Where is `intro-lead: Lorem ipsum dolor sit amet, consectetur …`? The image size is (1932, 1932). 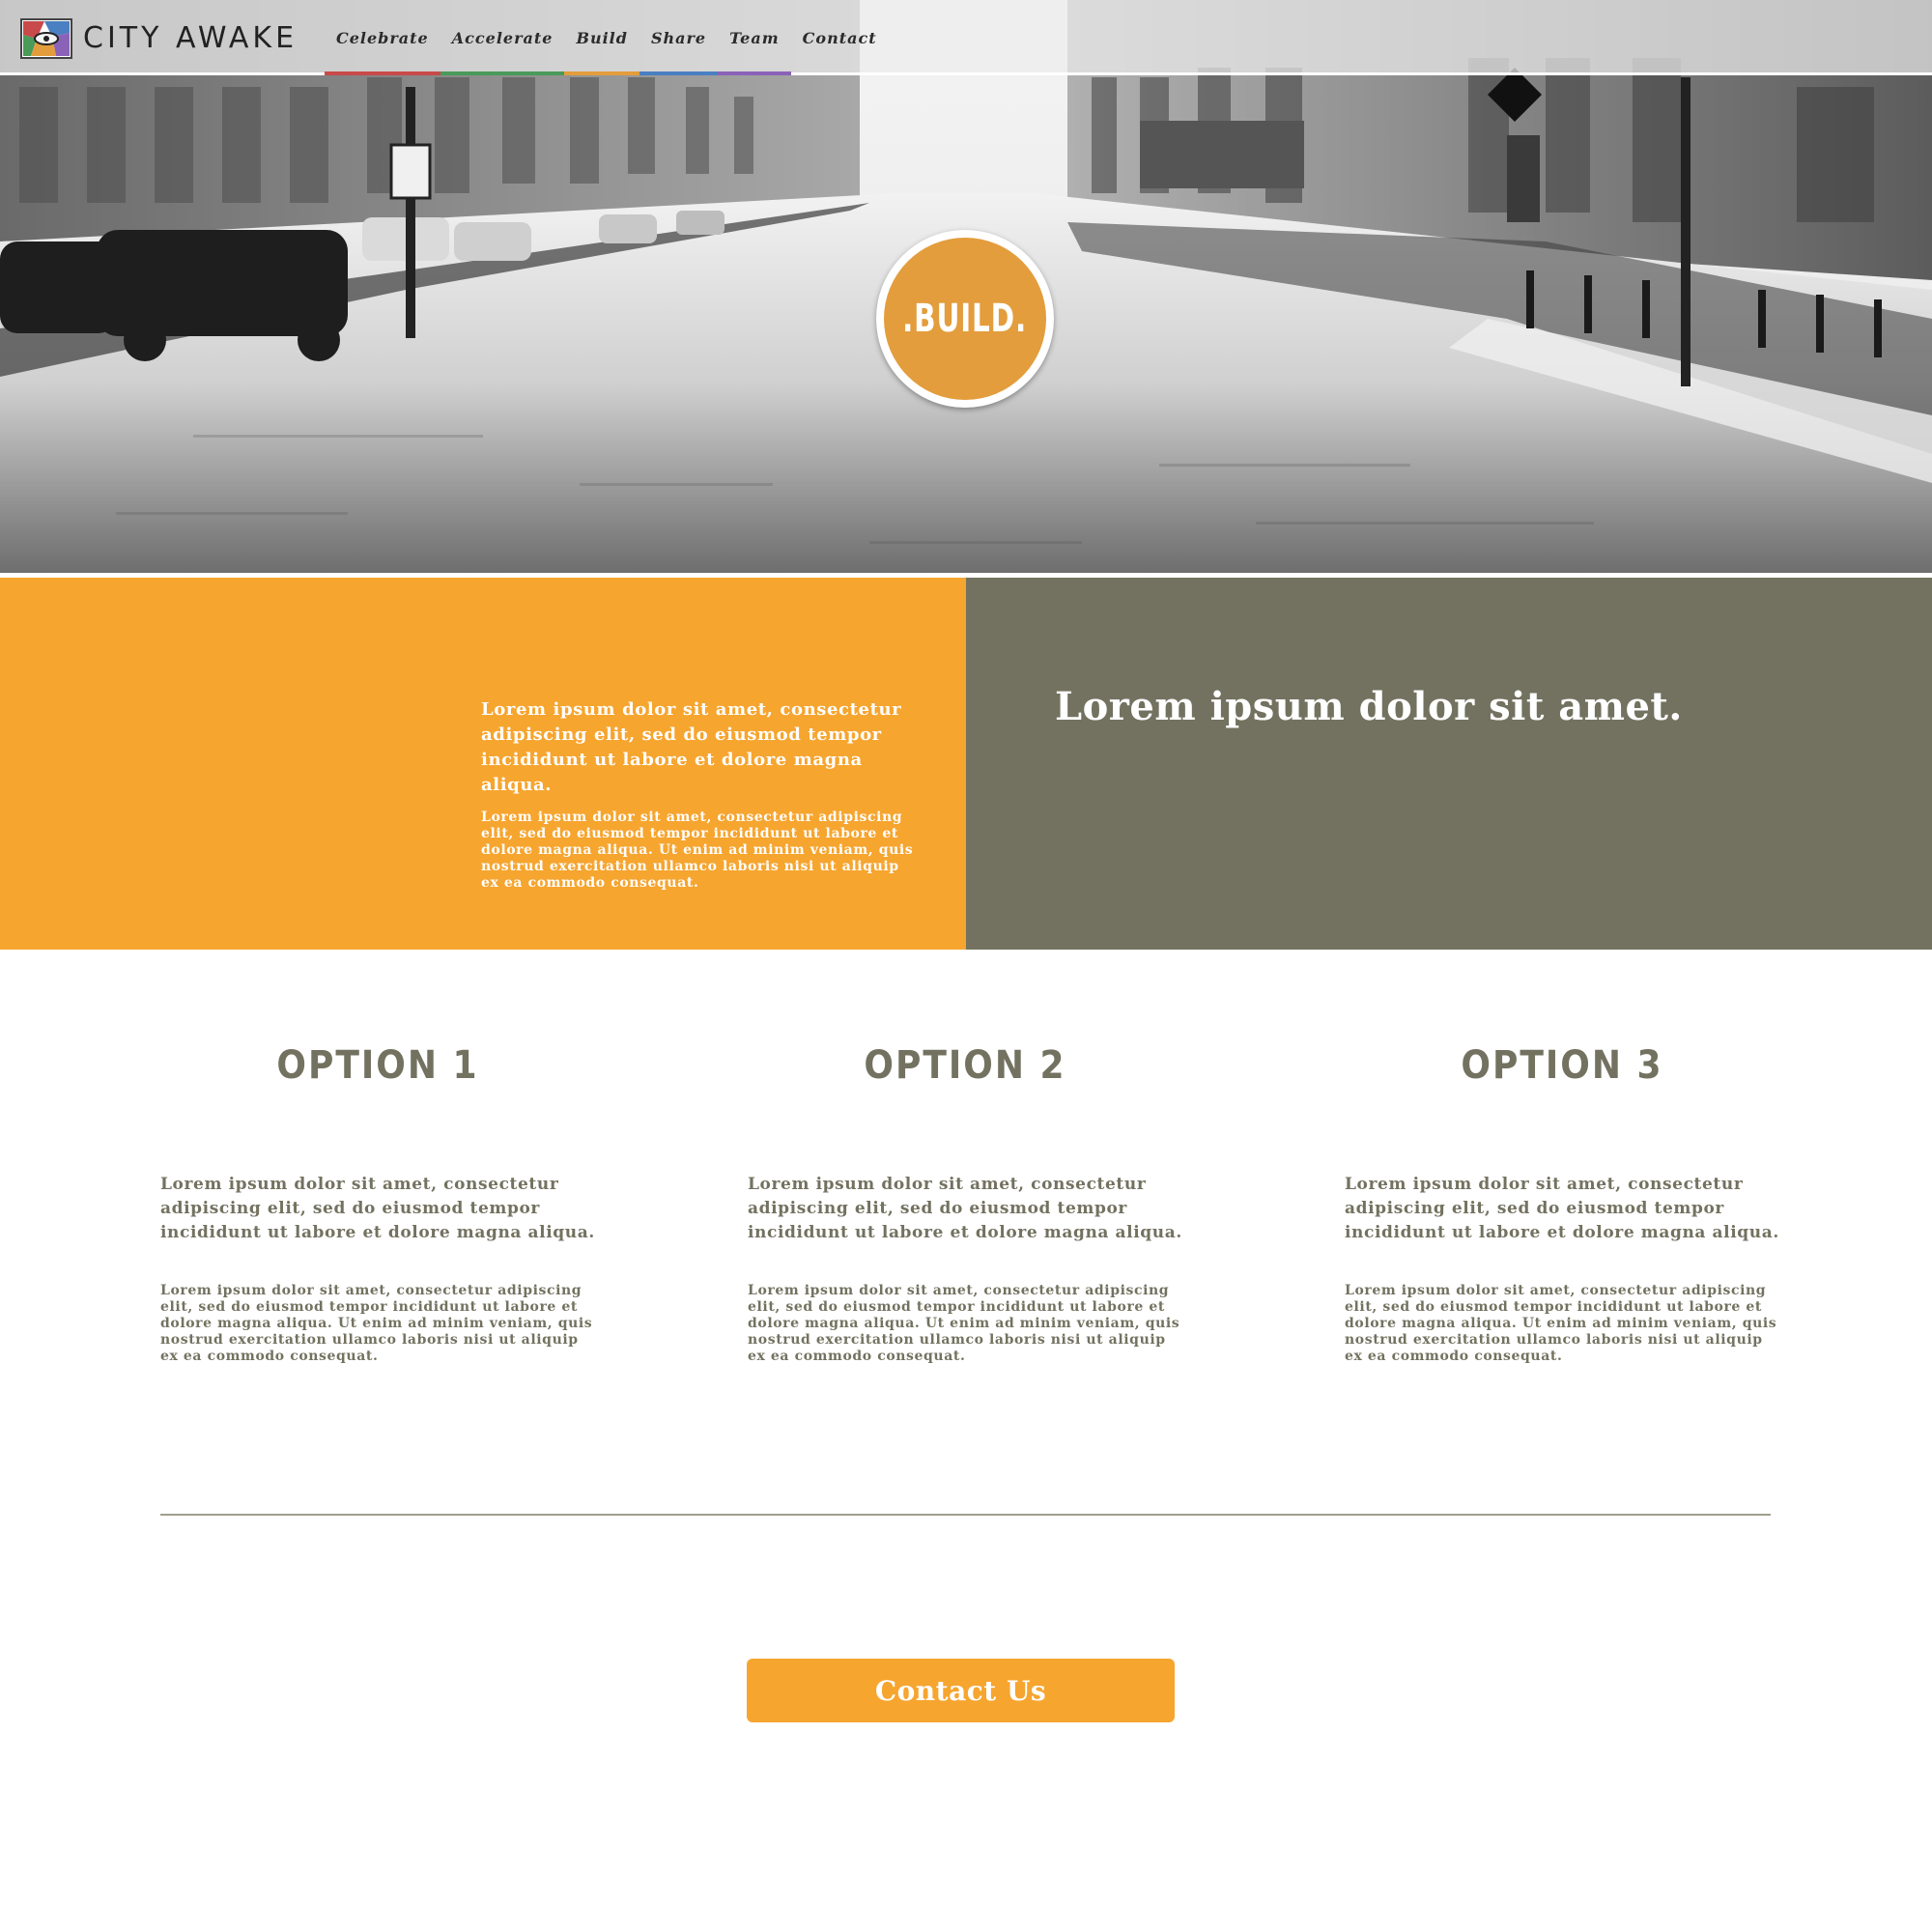 intro-lead: Lorem ipsum dolor sit amet, consectetur … is located at coordinates (691, 747).